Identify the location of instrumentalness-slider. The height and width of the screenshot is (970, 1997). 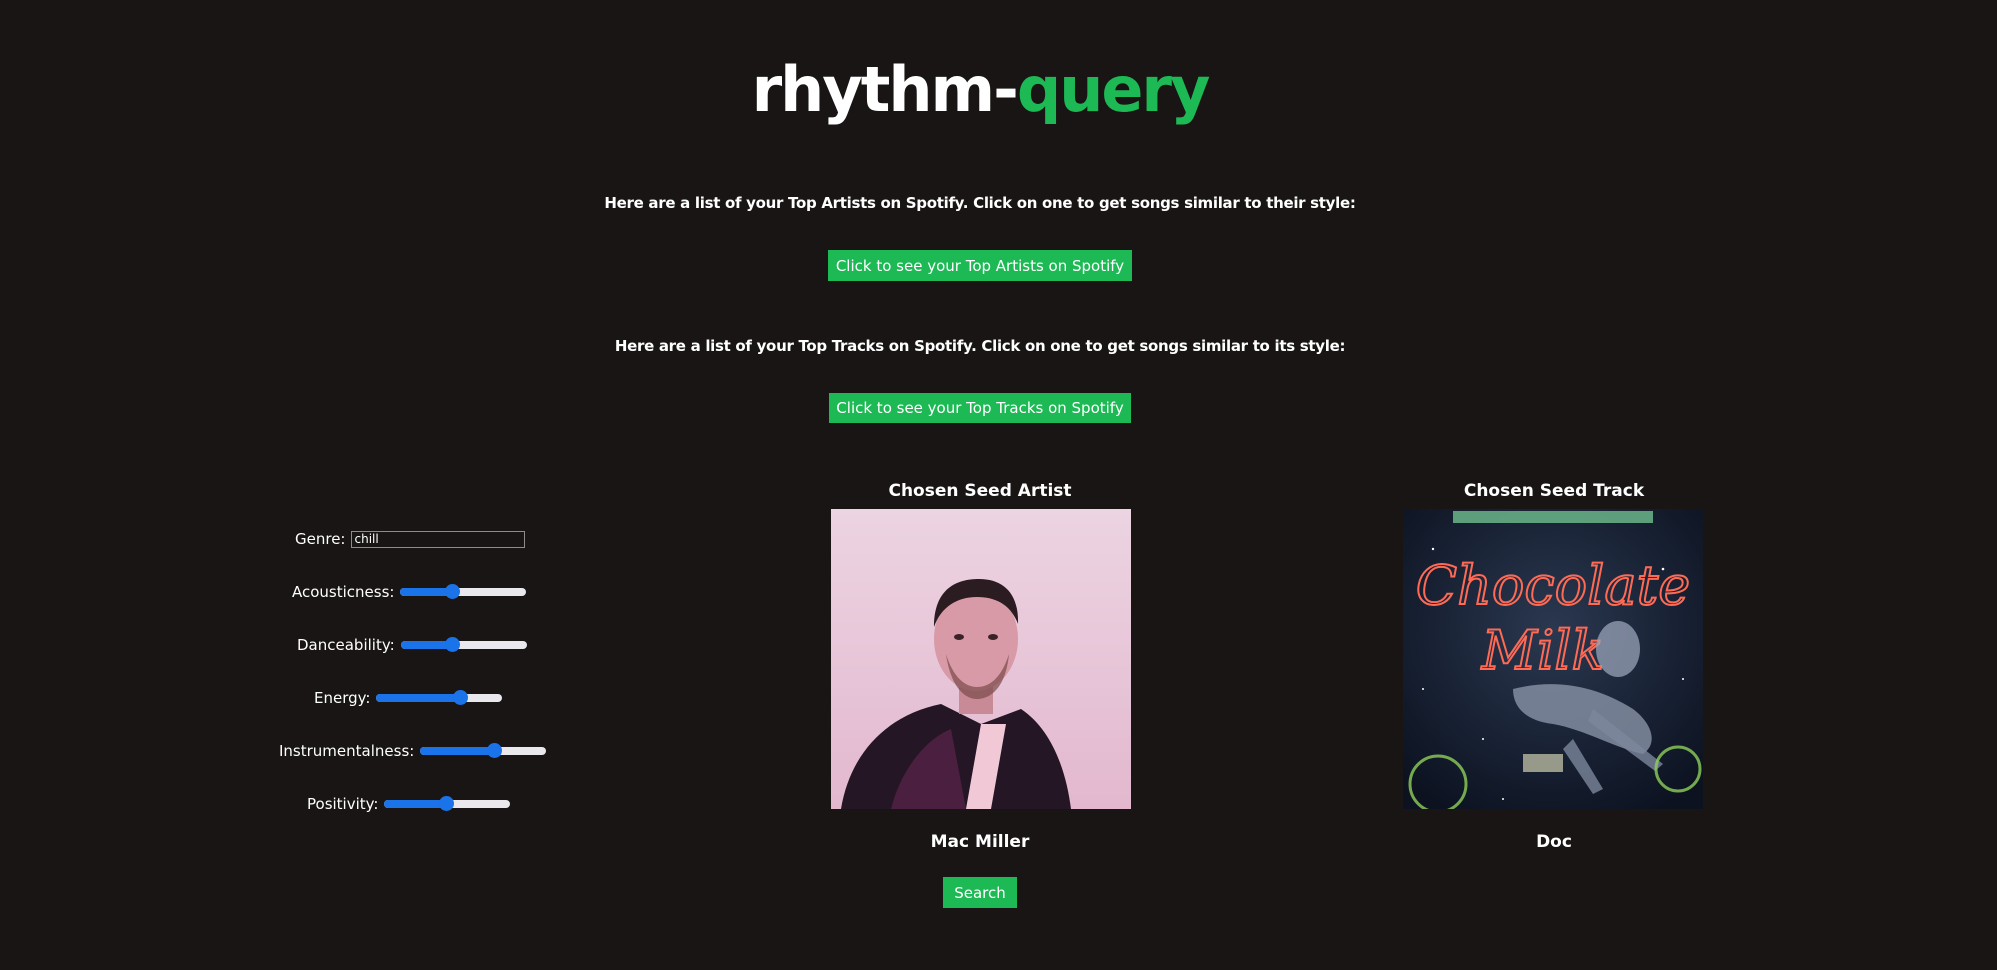
(483, 750).